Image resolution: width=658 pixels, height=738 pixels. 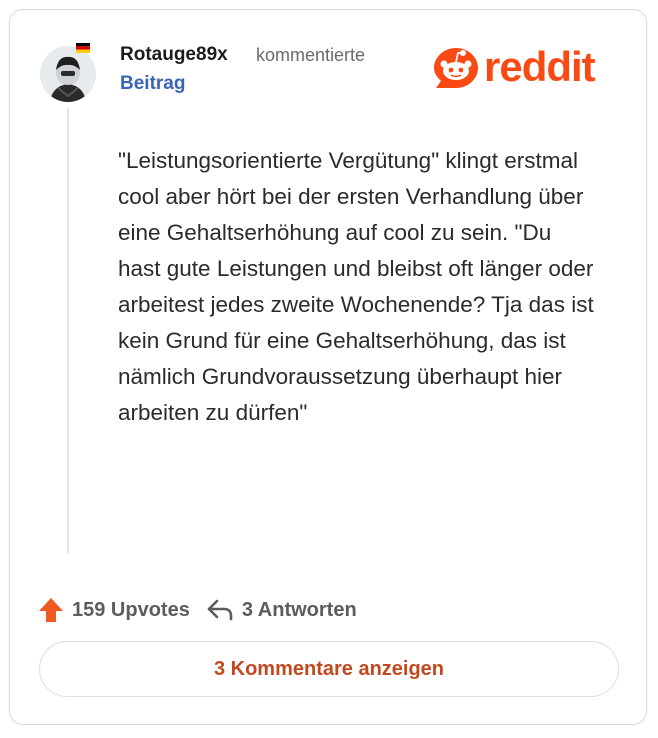 I want to click on comment-action-text: kommentierte, so click(x=311, y=55).